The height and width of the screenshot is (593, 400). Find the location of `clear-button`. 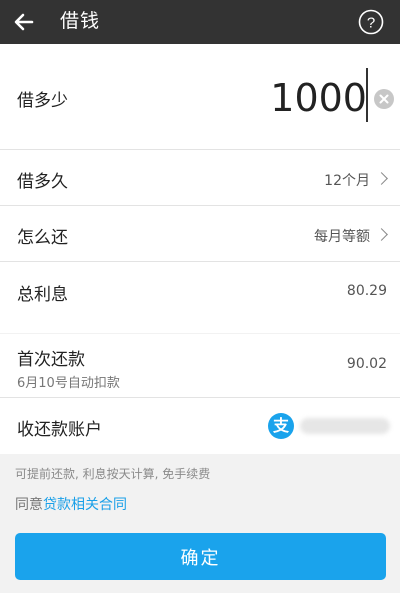

clear-button is located at coordinates (384, 99).